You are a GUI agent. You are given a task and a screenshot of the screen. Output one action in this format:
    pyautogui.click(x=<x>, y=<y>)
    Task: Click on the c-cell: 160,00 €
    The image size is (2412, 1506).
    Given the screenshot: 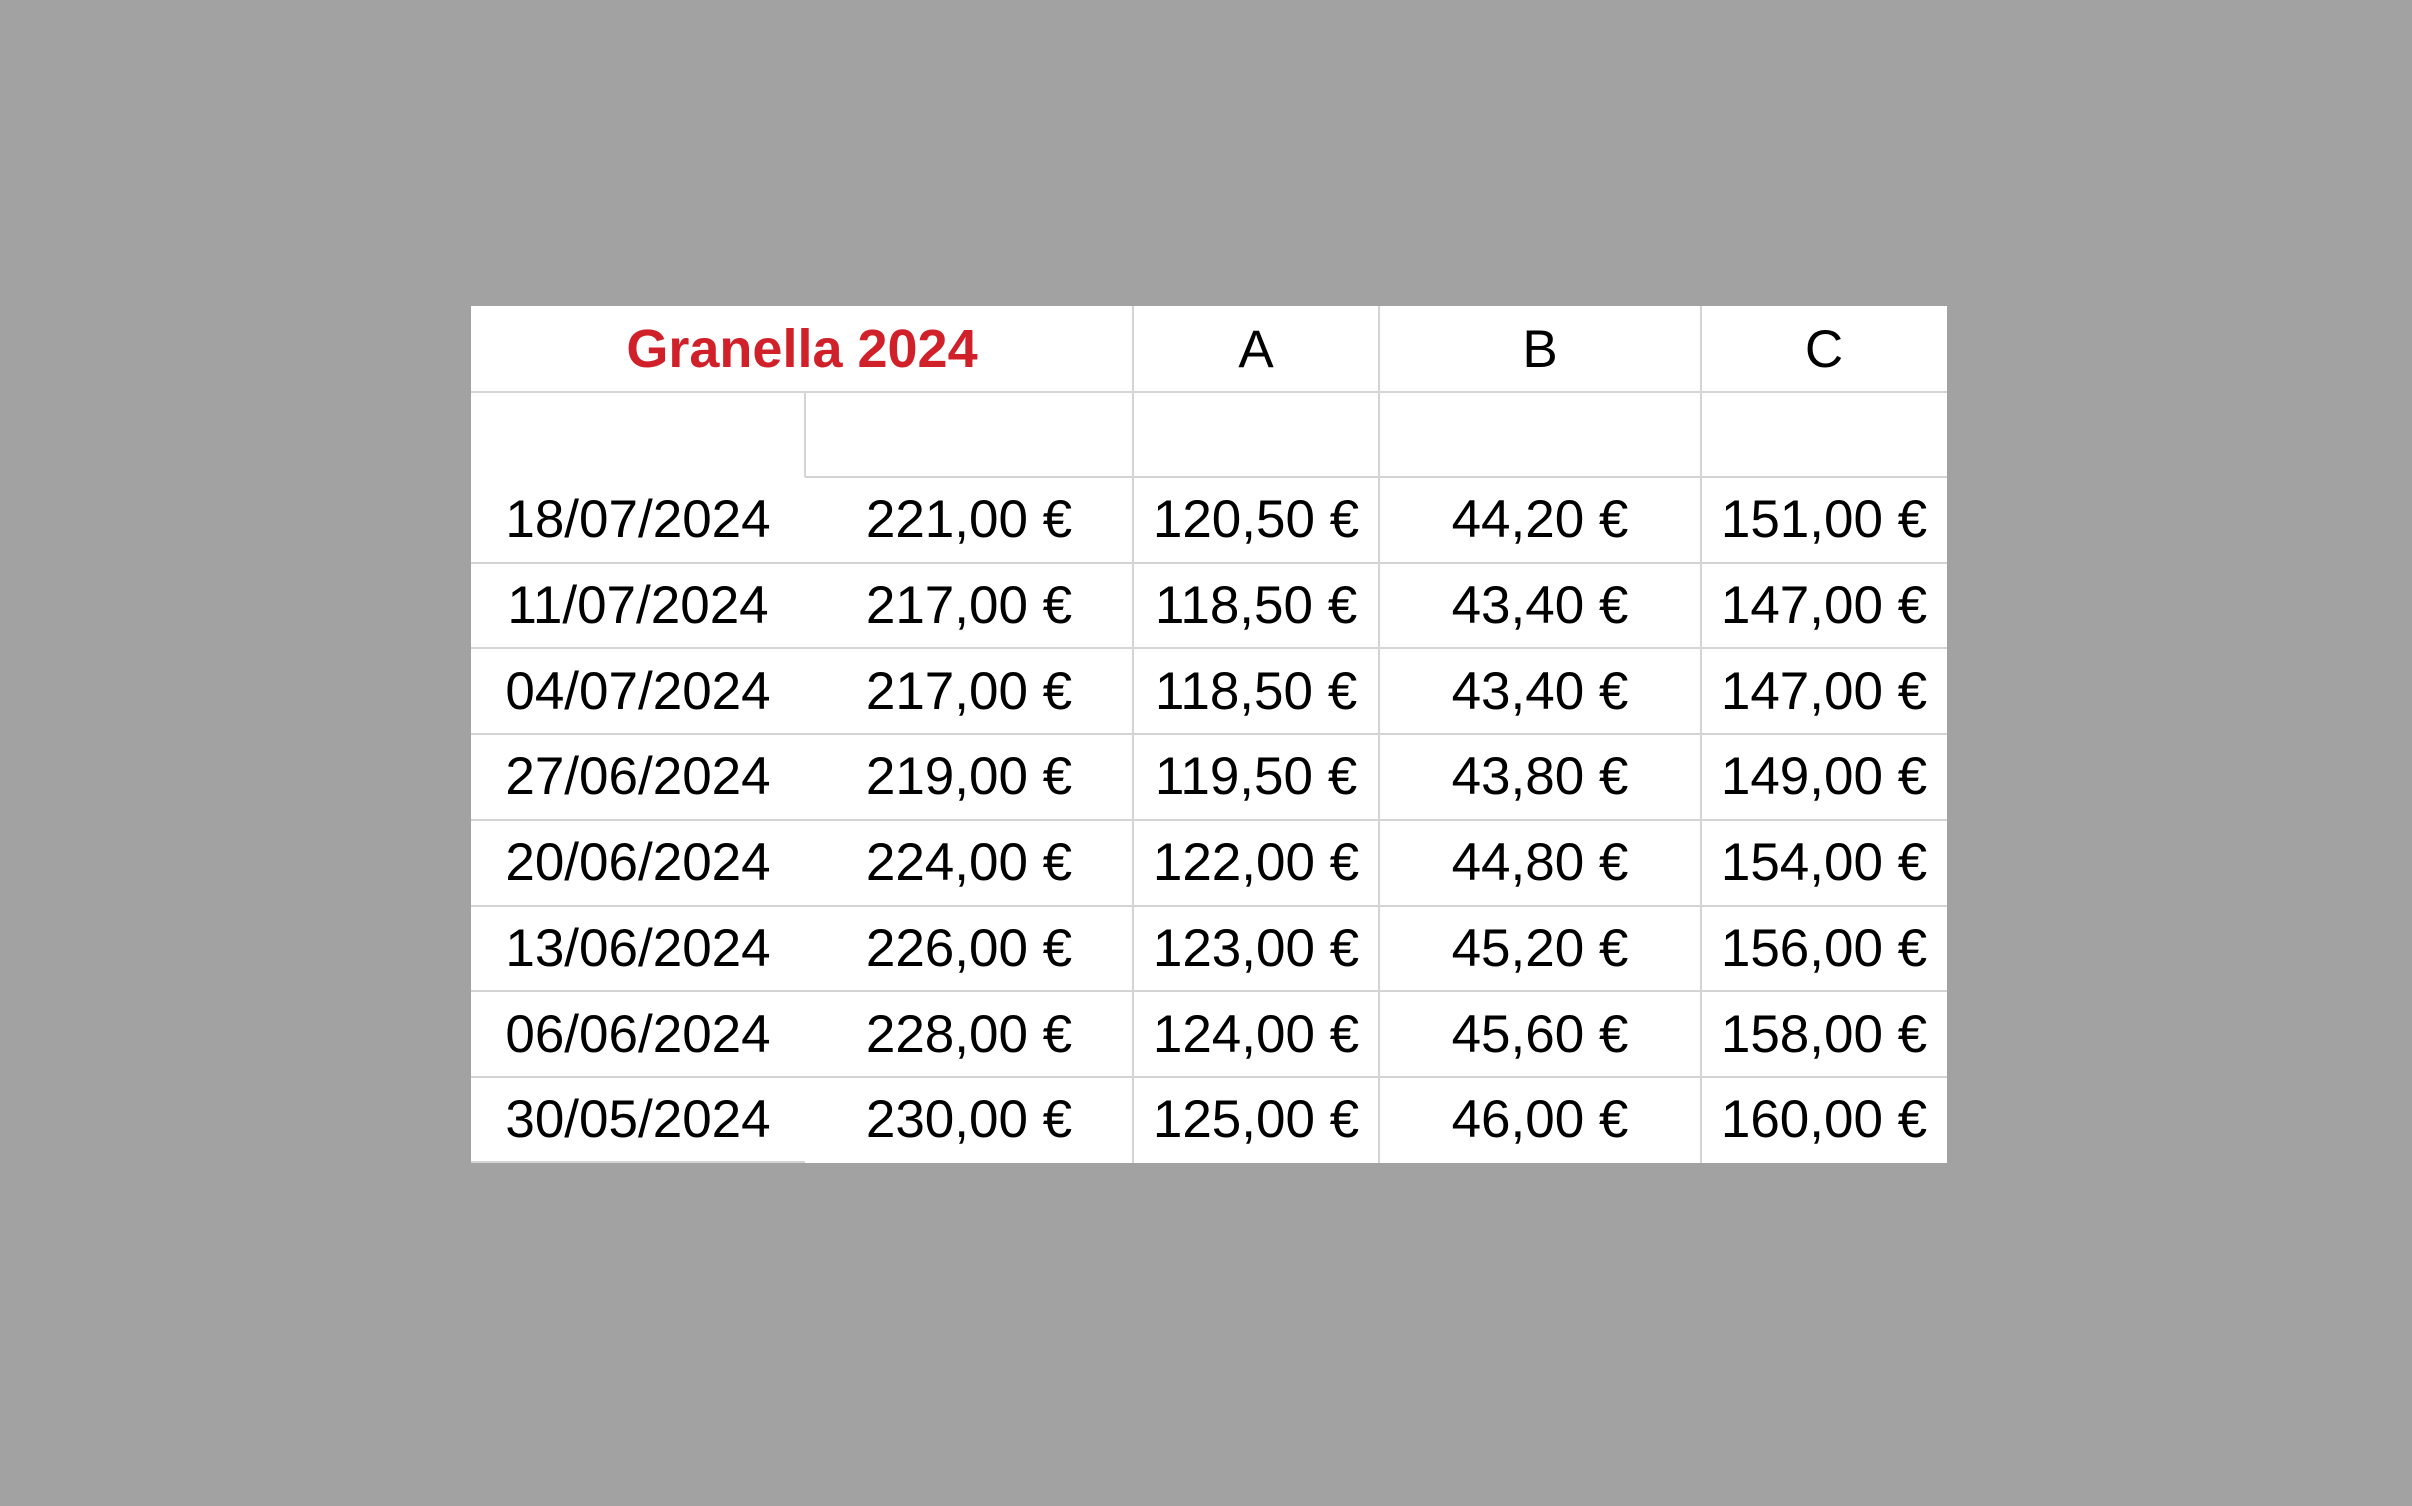 What is the action you would take?
    pyautogui.click(x=1824, y=1120)
    